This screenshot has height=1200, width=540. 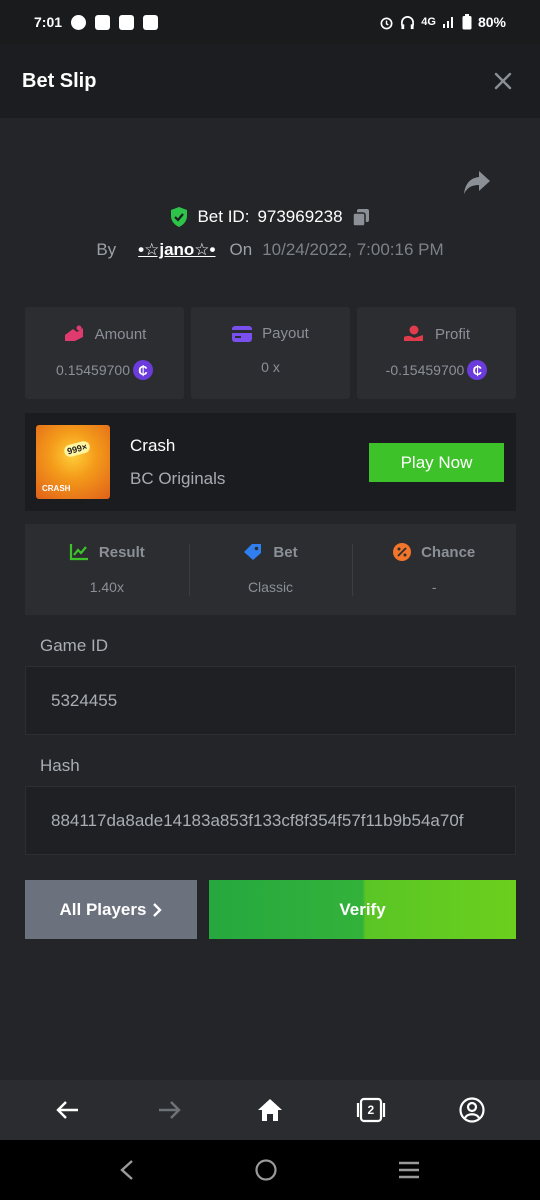 What do you see at coordinates (153, 445) in the screenshot?
I see `game-name: Crash` at bounding box center [153, 445].